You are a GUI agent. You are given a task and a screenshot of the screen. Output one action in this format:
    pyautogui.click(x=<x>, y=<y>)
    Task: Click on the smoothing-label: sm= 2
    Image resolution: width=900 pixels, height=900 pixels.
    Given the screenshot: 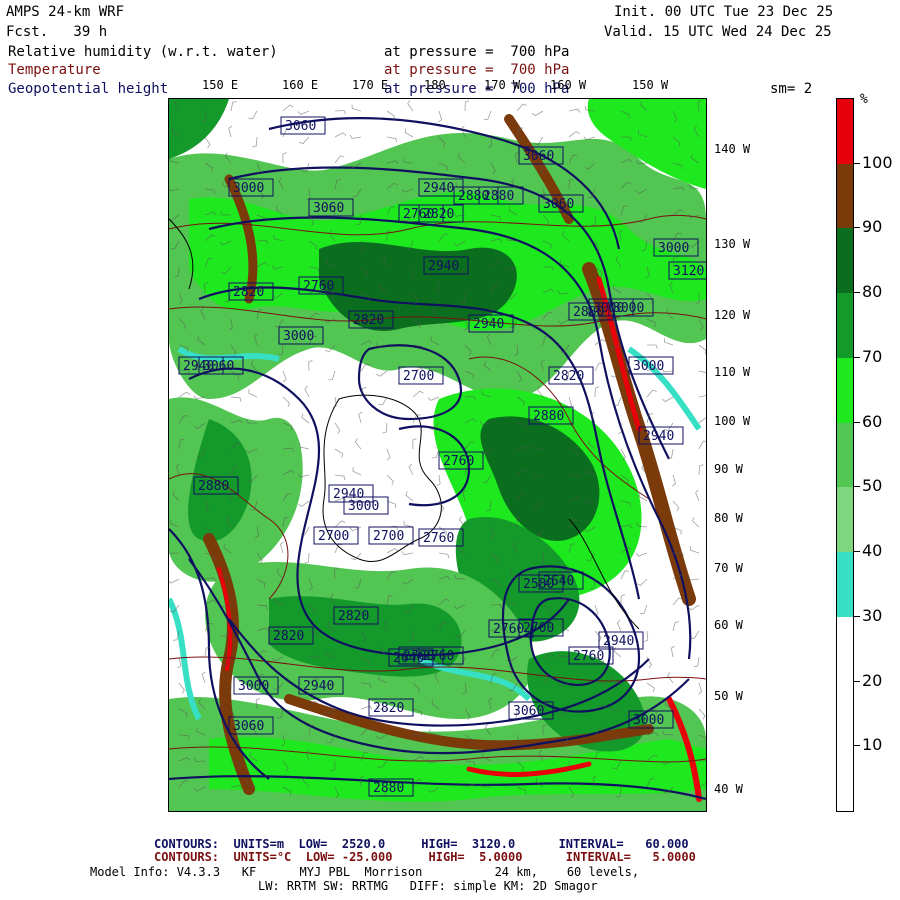 What is the action you would take?
    pyautogui.click(x=791, y=89)
    